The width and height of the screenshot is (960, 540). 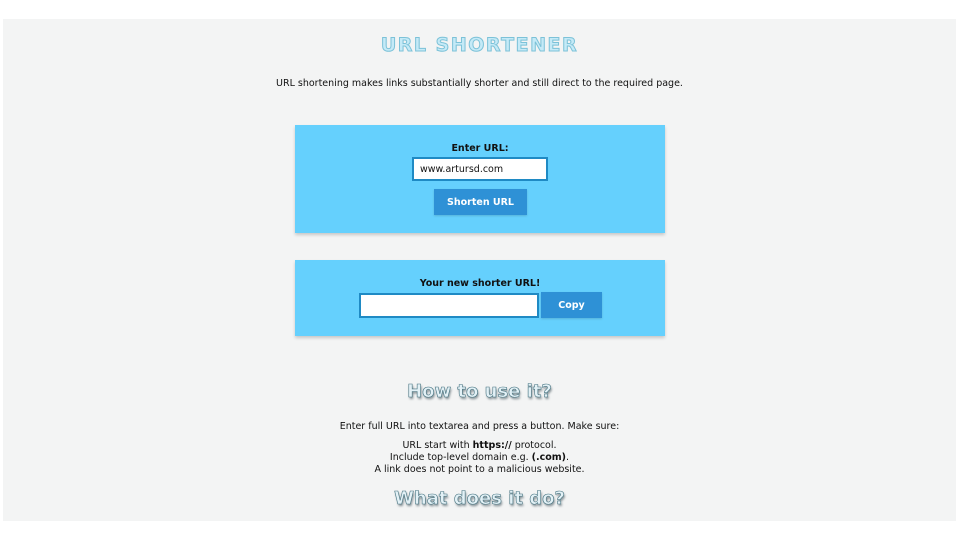 I want to click on how-to-heading: How to use it?, so click(x=479, y=392).